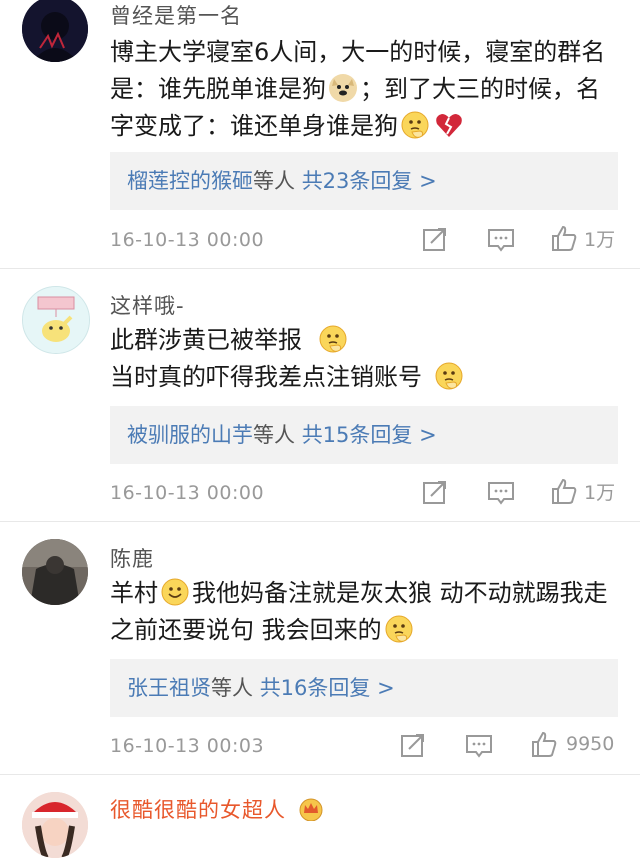 This screenshot has height=858, width=640. I want to click on replies-link: 榴莲控的猴砸等人 共23条回复 >, so click(282, 180).